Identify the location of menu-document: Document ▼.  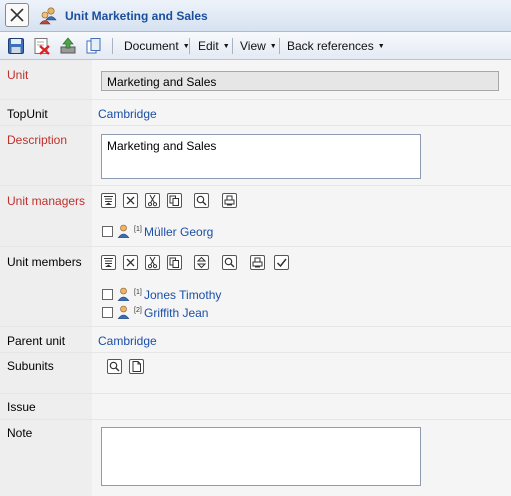
(157, 46).